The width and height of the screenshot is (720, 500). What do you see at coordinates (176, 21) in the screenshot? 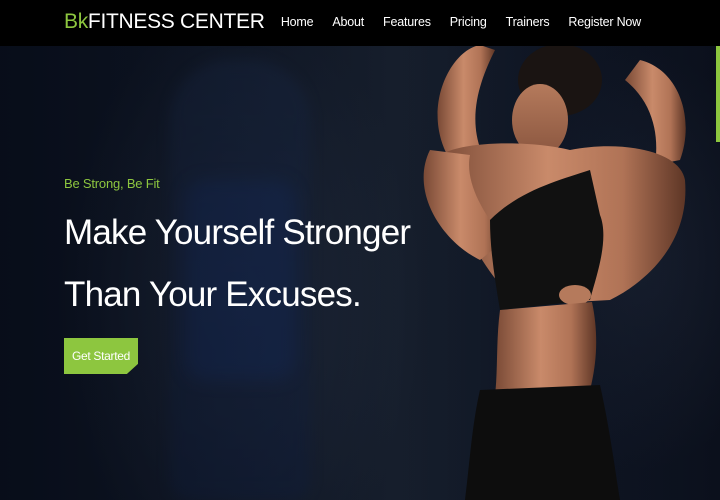
I see `brand-name: FITNESS CENTER` at bounding box center [176, 21].